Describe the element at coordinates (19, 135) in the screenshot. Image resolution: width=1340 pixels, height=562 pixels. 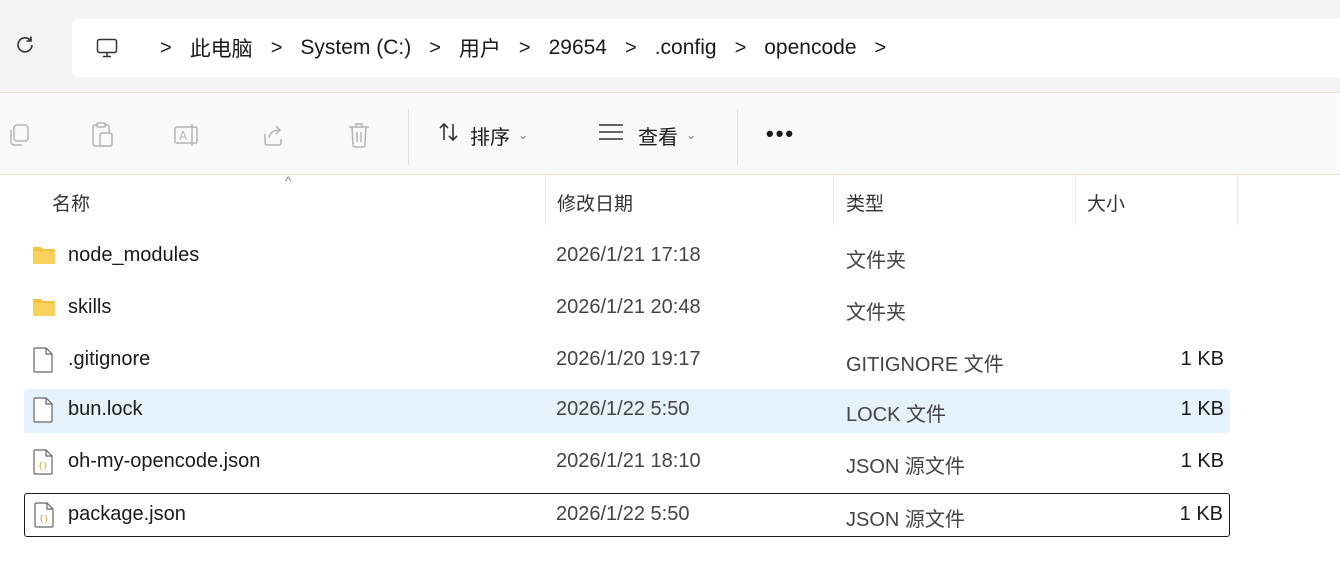
I see `copy-icon` at that location.